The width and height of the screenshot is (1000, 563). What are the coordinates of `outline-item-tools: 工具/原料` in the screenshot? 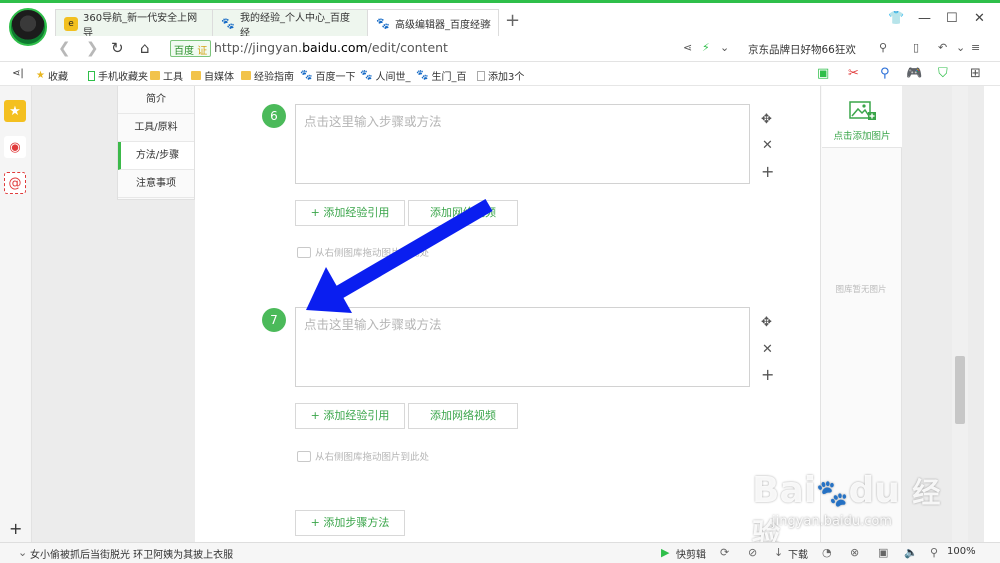 It's located at (156, 128).